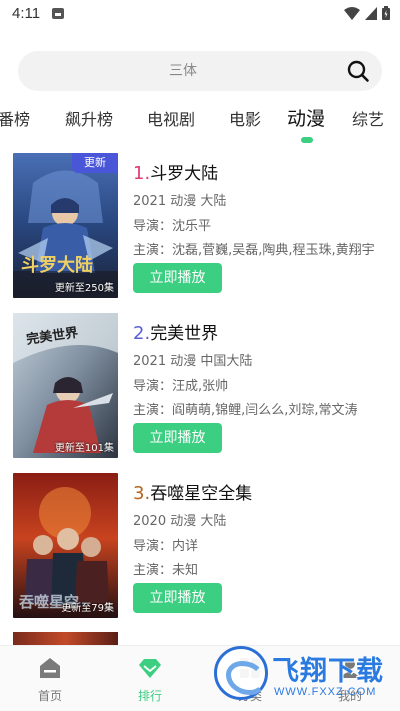 This screenshot has height=711, width=400. Describe the element at coordinates (166, 570) in the screenshot. I see `item-cast: 主演：未知` at that location.